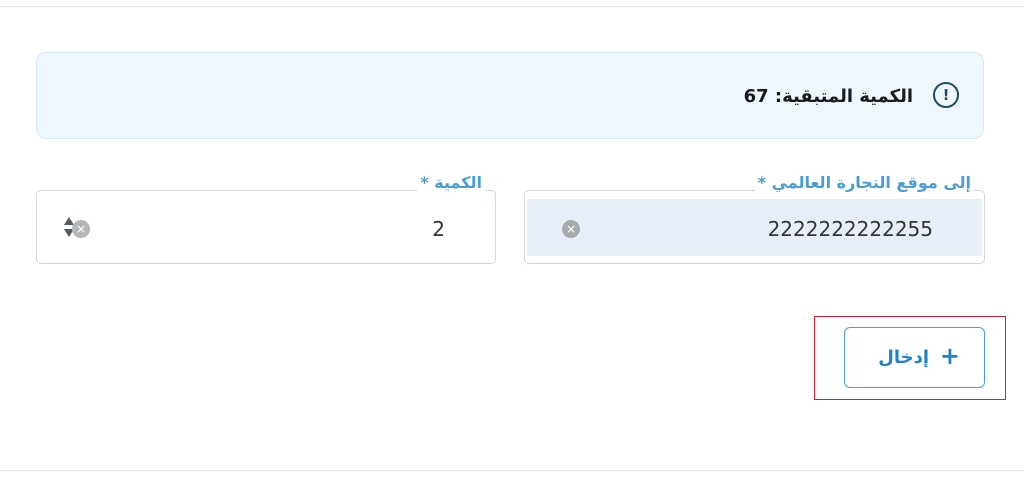  What do you see at coordinates (512, 470) in the screenshot?
I see `bottom-divider` at bounding box center [512, 470].